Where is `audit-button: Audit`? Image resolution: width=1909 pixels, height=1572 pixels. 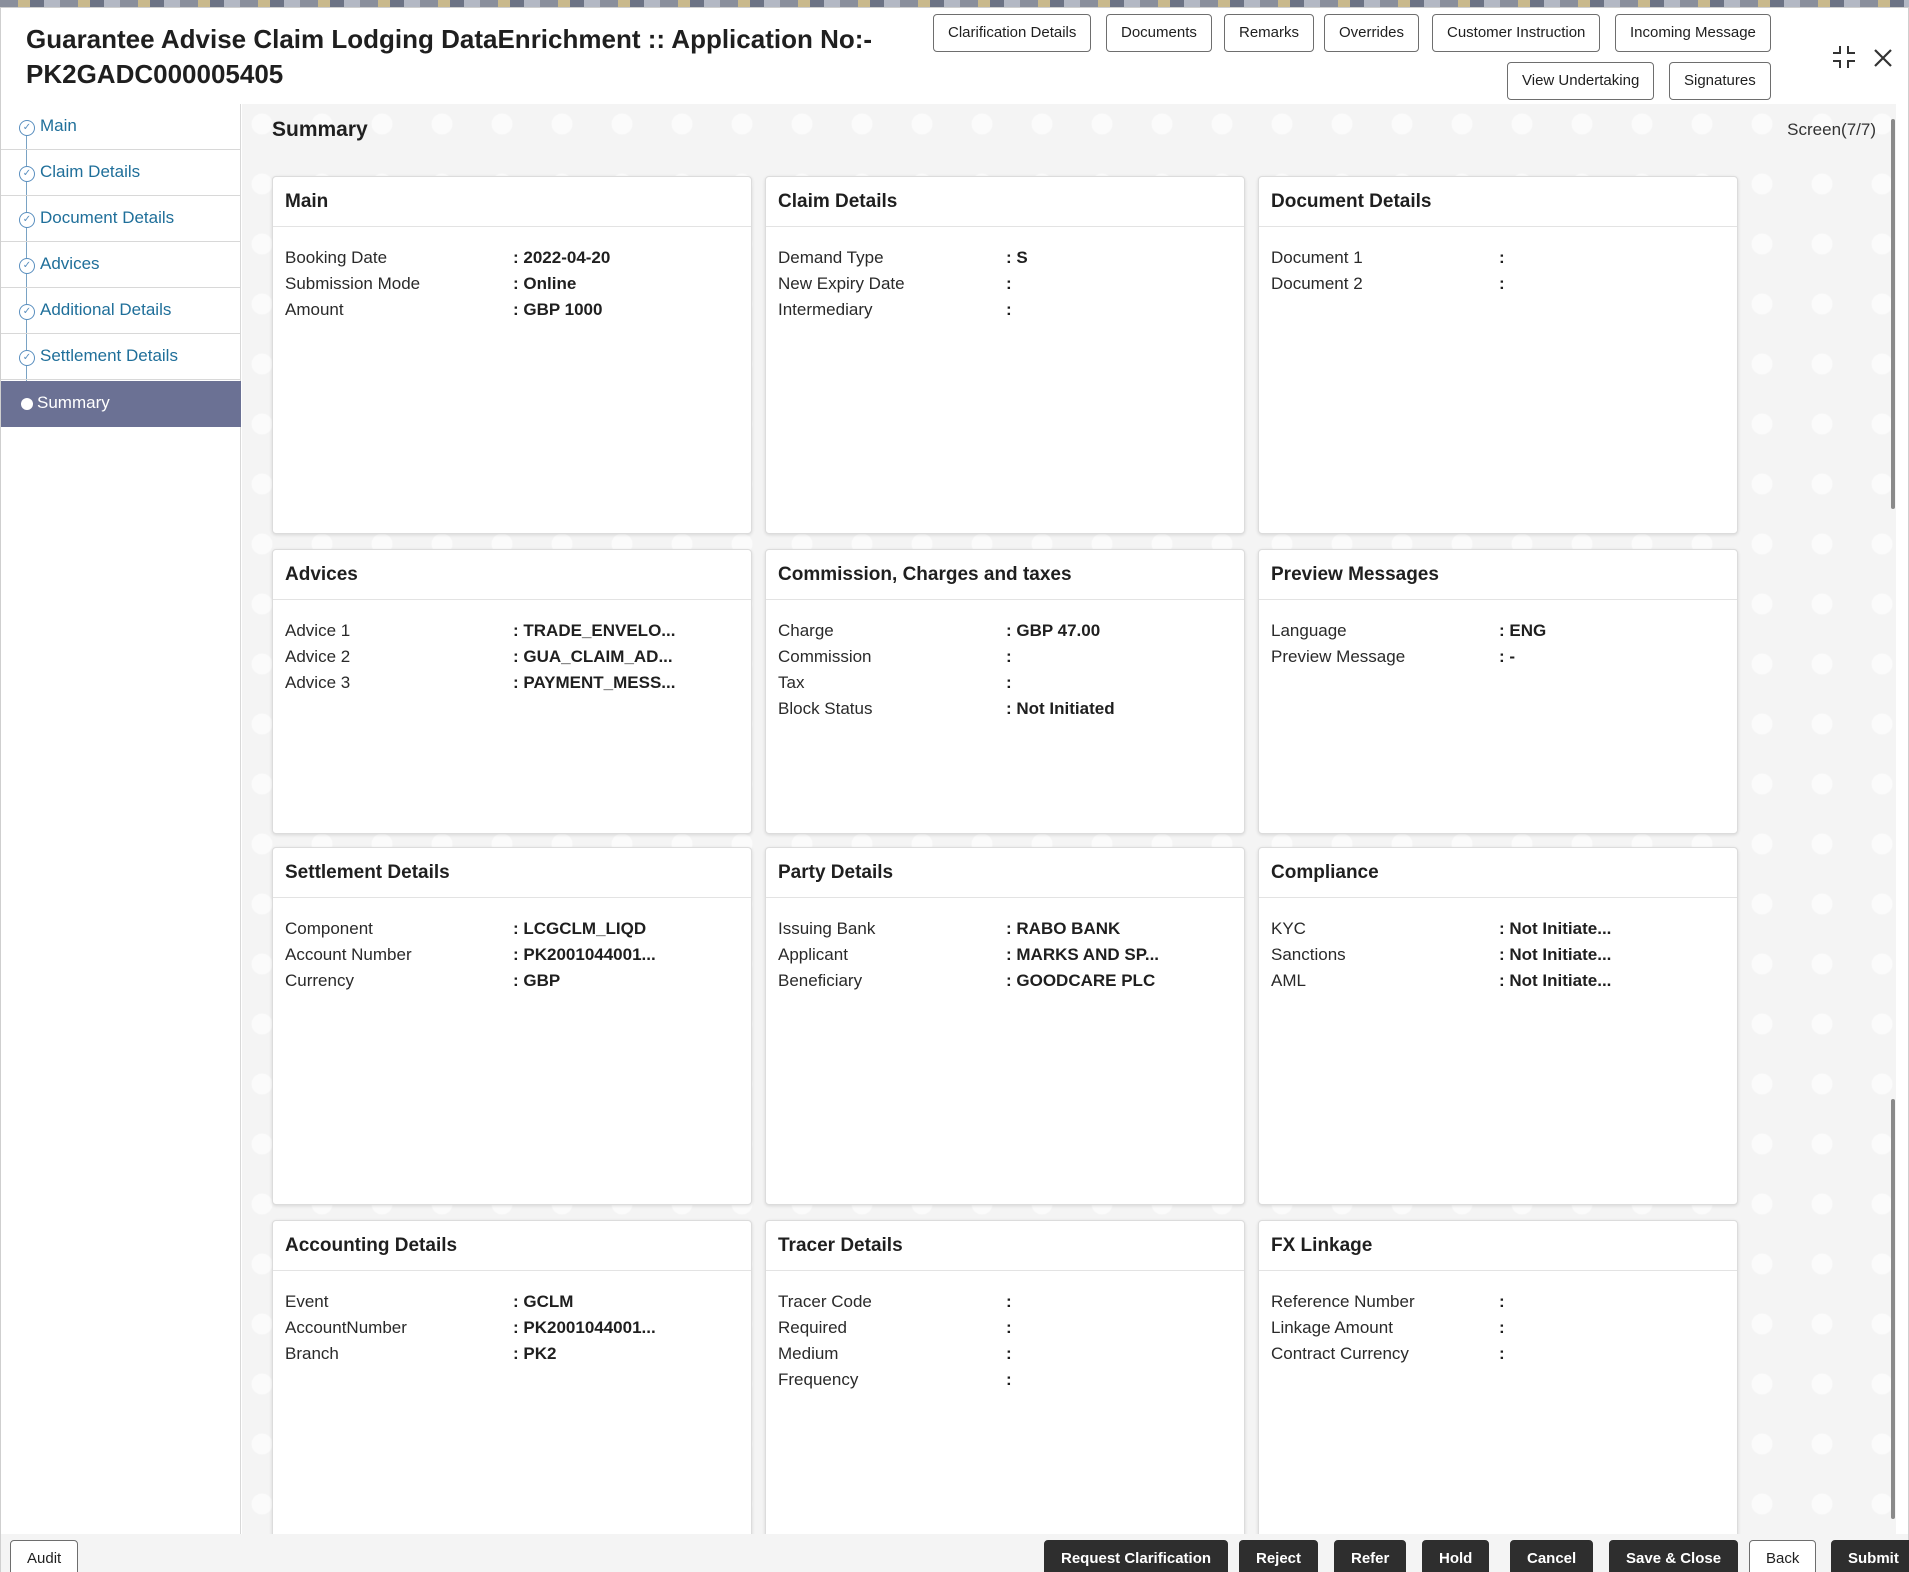
audit-button: Audit is located at coordinates (44, 1556).